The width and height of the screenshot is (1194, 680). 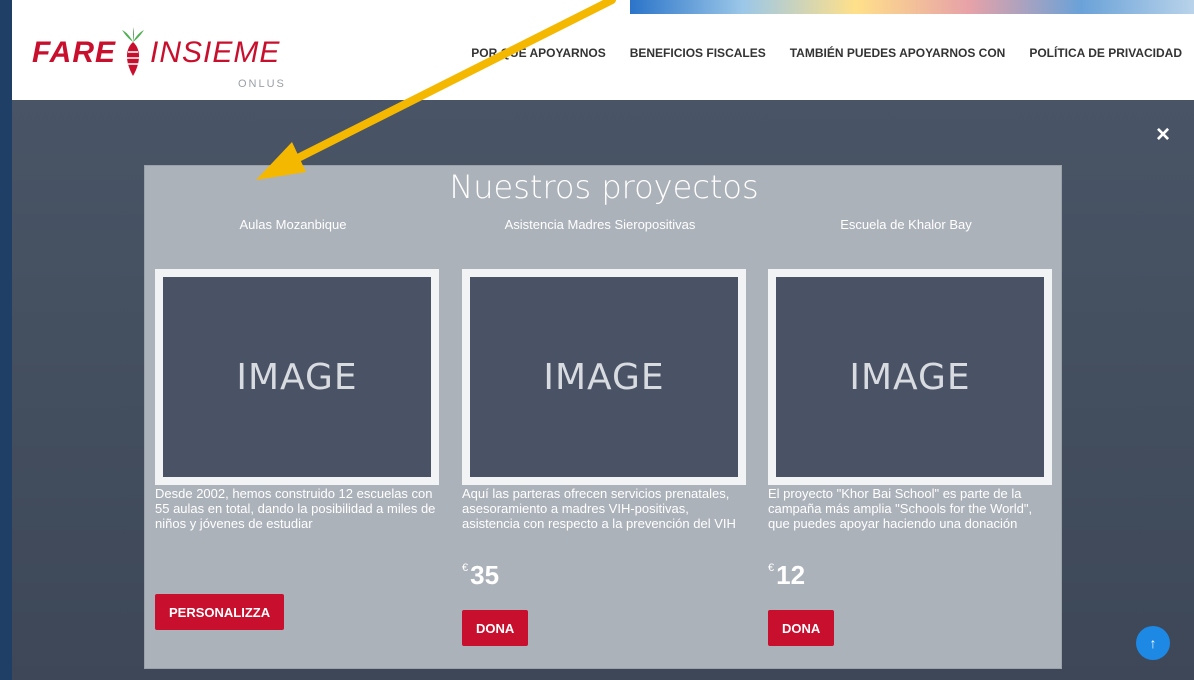 What do you see at coordinates (538, 53) in the screenshot?
I see `nav-item-por-que-apoyarnos: POR QUÉ APOYARNOS` at bounding box center [538, 53].